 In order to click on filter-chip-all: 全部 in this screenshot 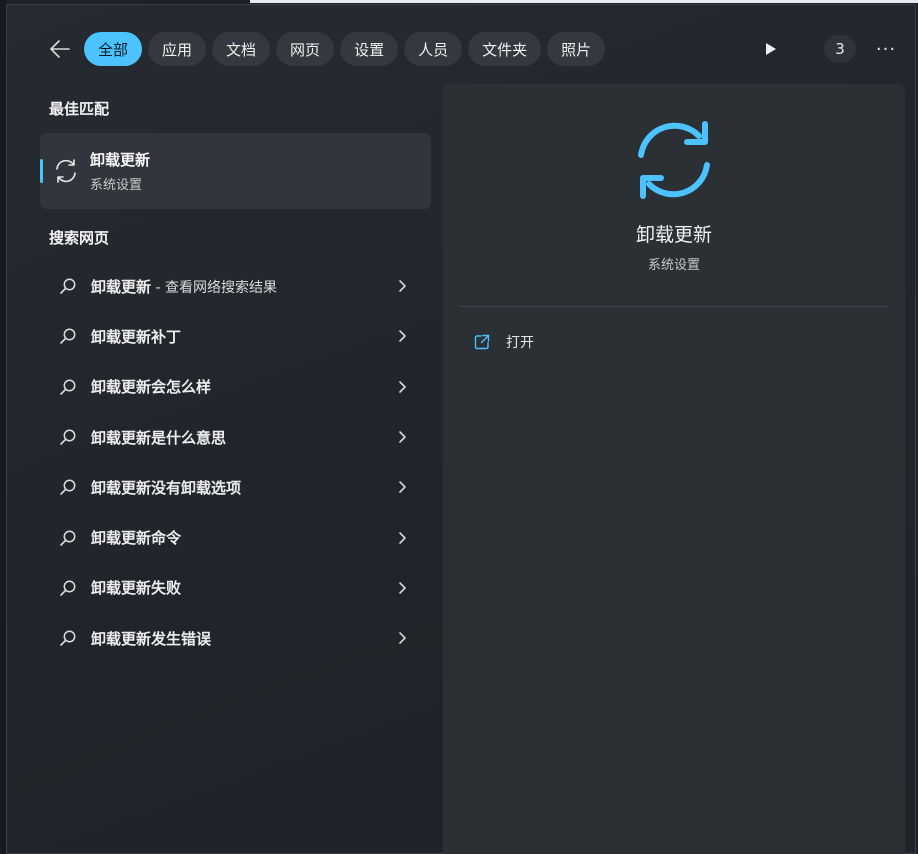, I will do `click(113, 49)`.